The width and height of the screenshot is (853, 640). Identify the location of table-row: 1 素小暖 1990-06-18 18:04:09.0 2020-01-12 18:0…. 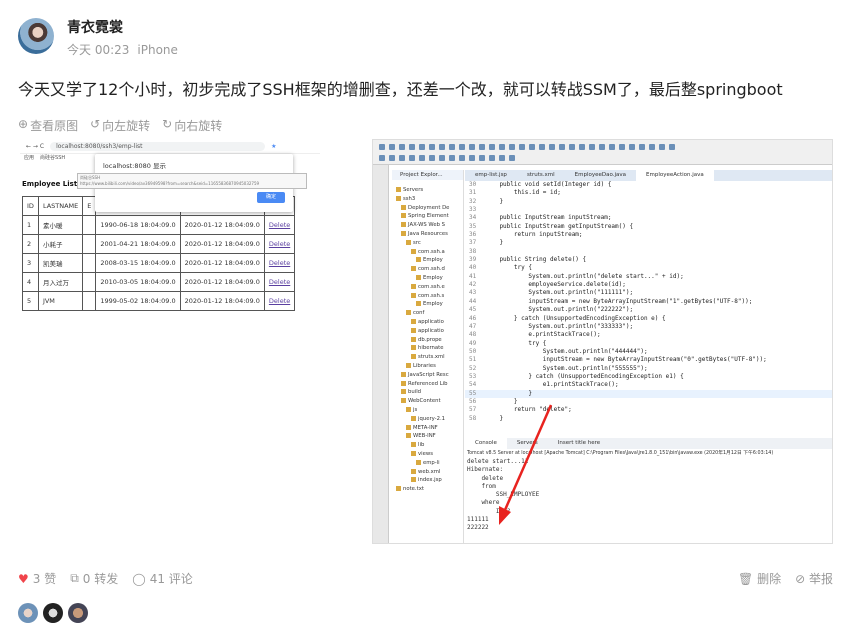
(159, 225).